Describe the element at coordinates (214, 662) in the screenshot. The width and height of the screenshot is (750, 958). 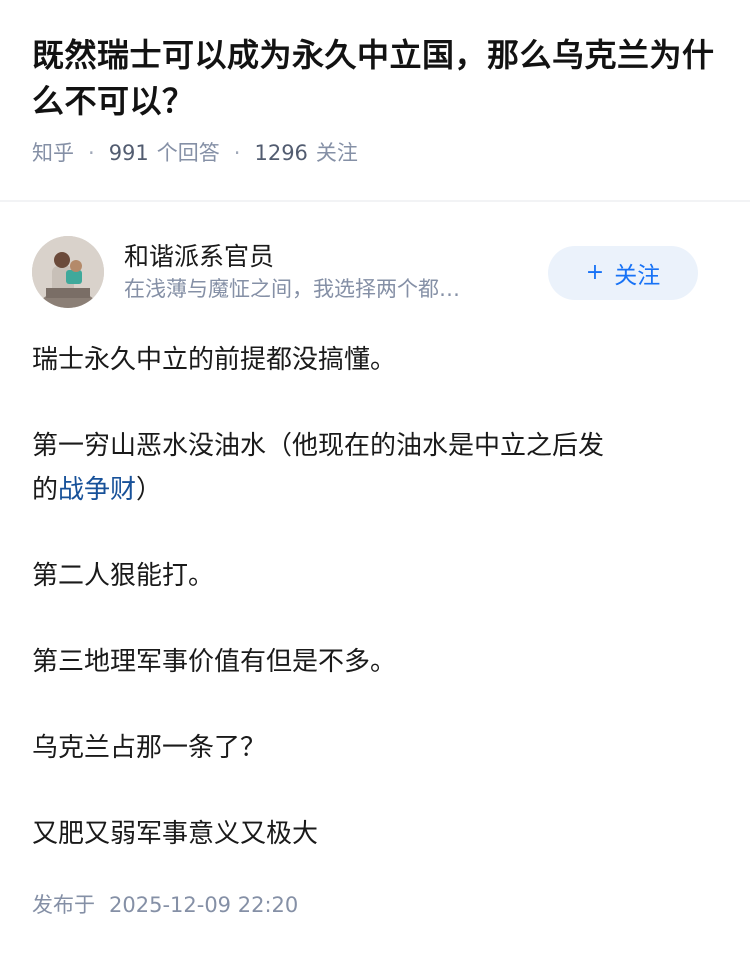
I see `answer-paragraph: 第三地理军事价值有但是不多。` at that location.